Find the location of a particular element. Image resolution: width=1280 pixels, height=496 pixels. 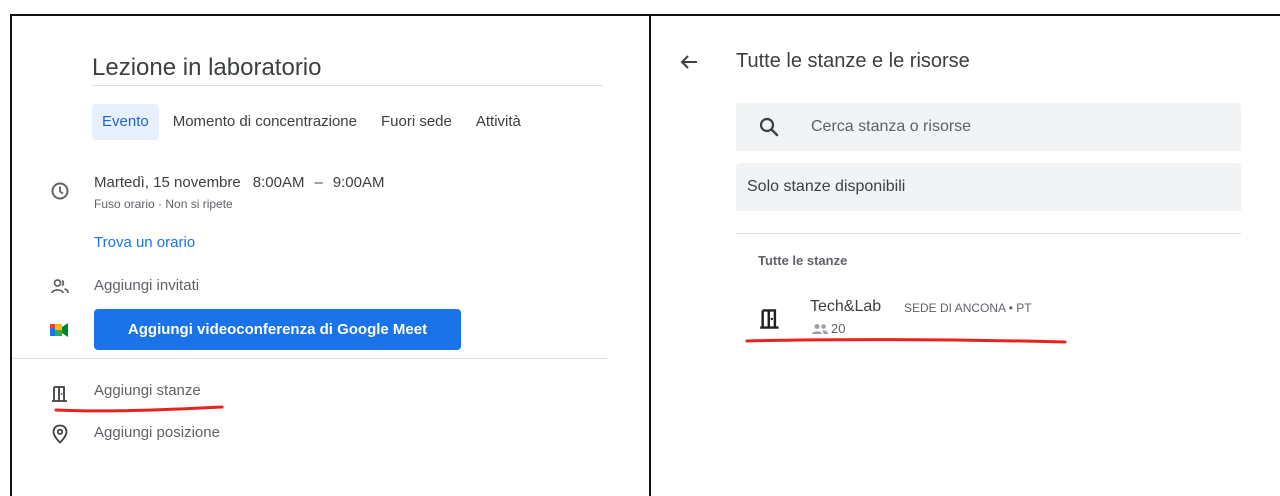

add-guests-field: Aggiungi invitati is located at coordinates (146, 285).